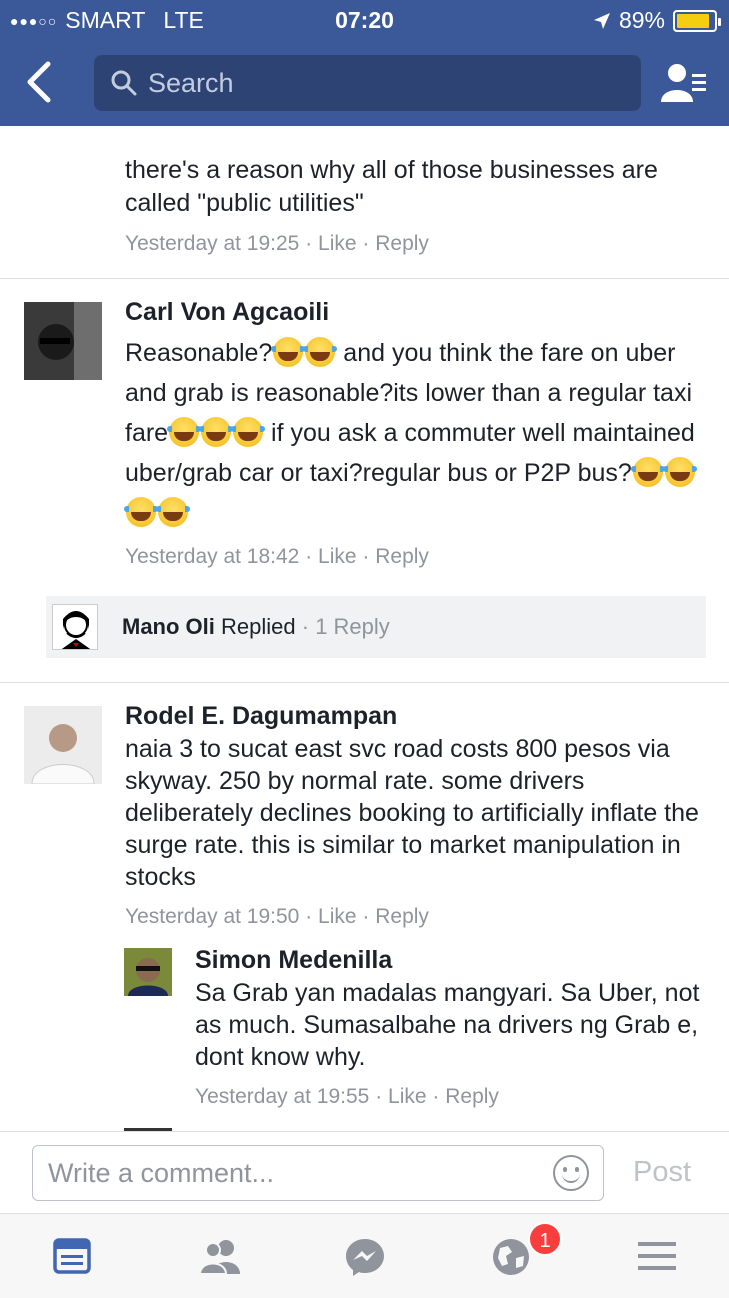 Image resolution: width=729 pixels, height=1298 pixels. I want to click on status-right: 89%, so click(657, 20).